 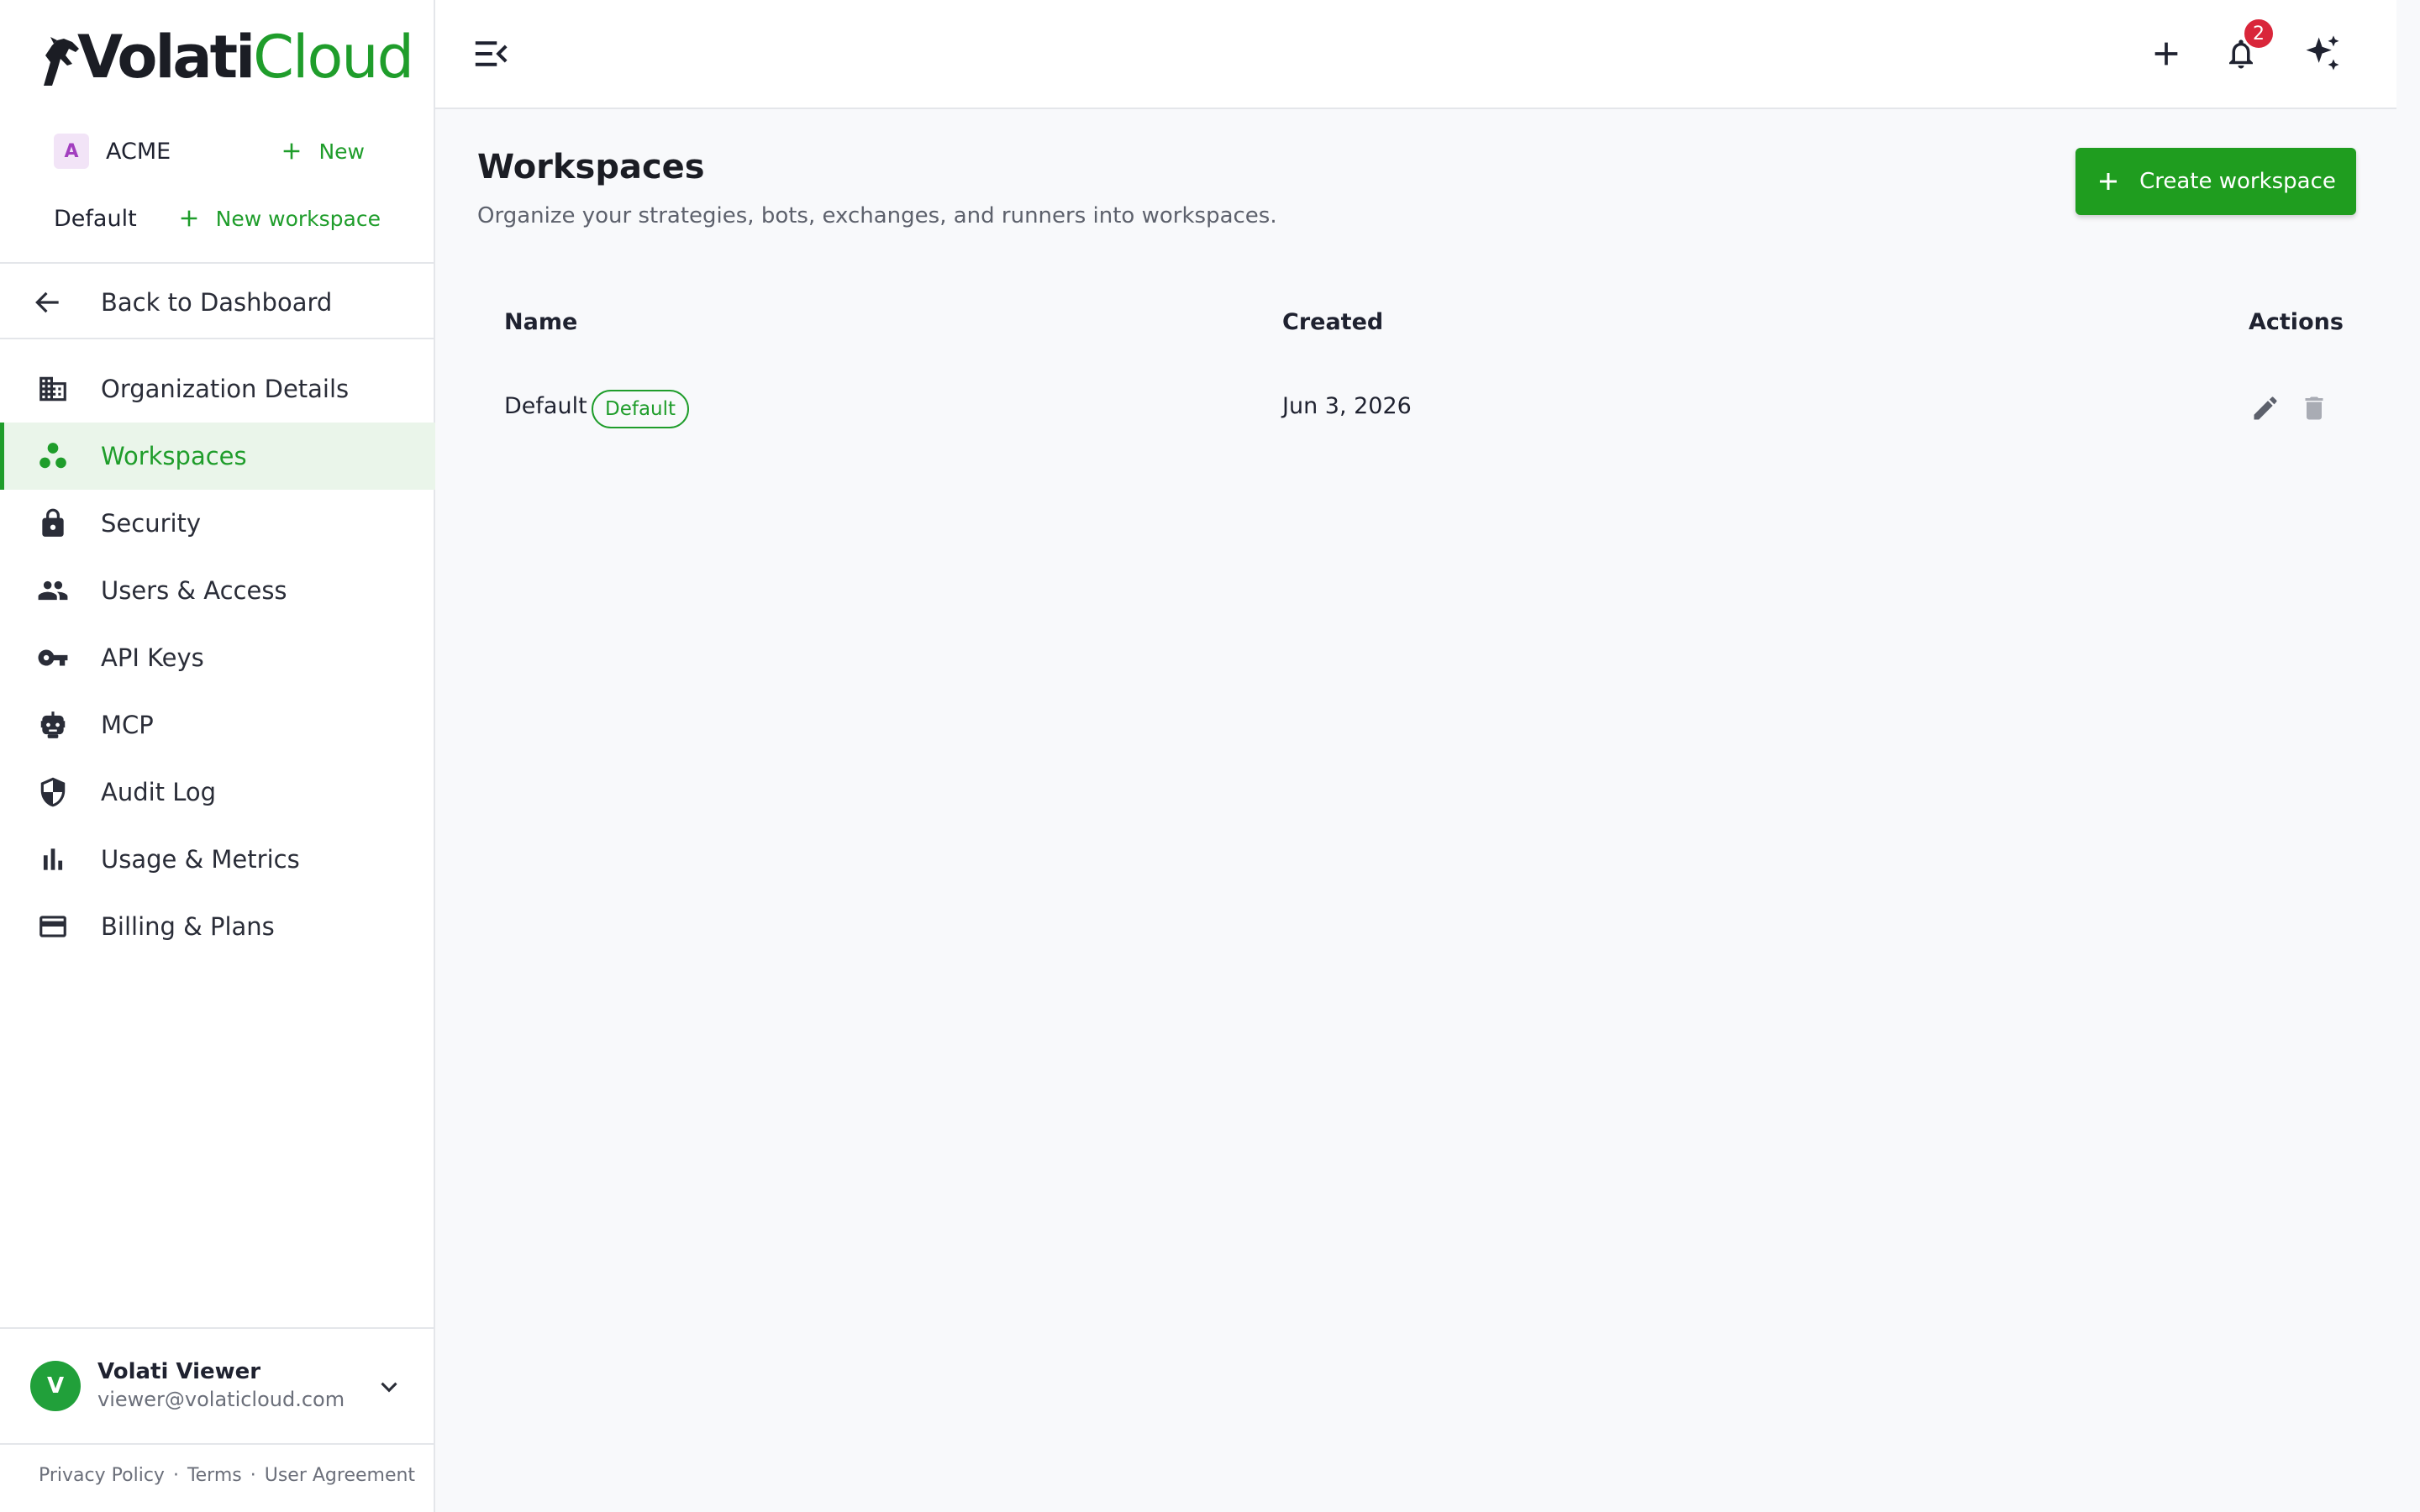 I want to click on nav-label: Organization Details, so click(x=225, y=389).